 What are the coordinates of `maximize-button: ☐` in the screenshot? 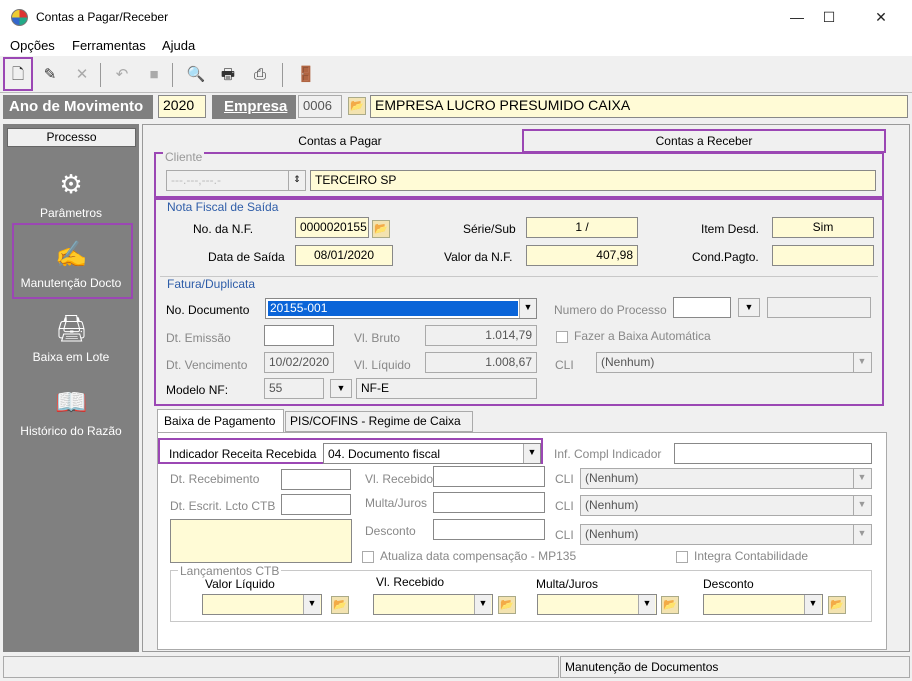 It's located at (829, 17).